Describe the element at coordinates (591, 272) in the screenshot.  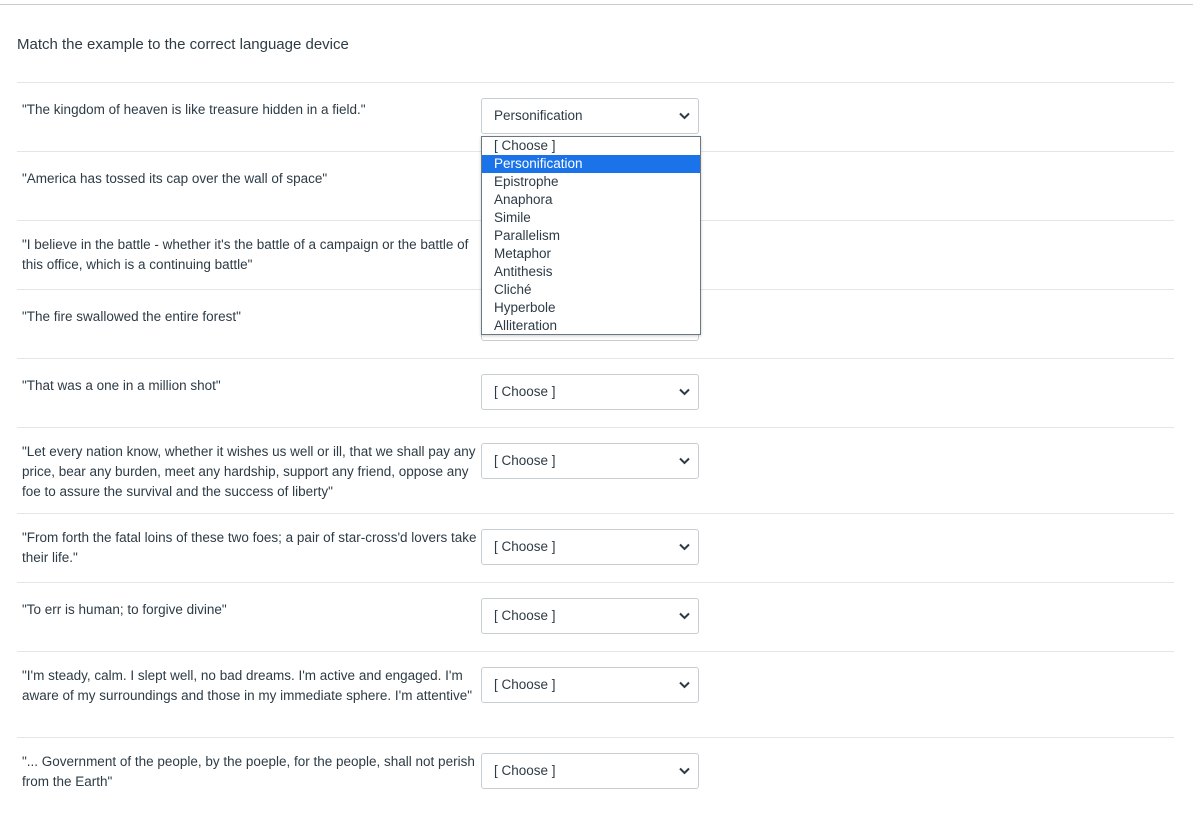
I see `dropdown-option-antithesis: Antithesis` at that location.